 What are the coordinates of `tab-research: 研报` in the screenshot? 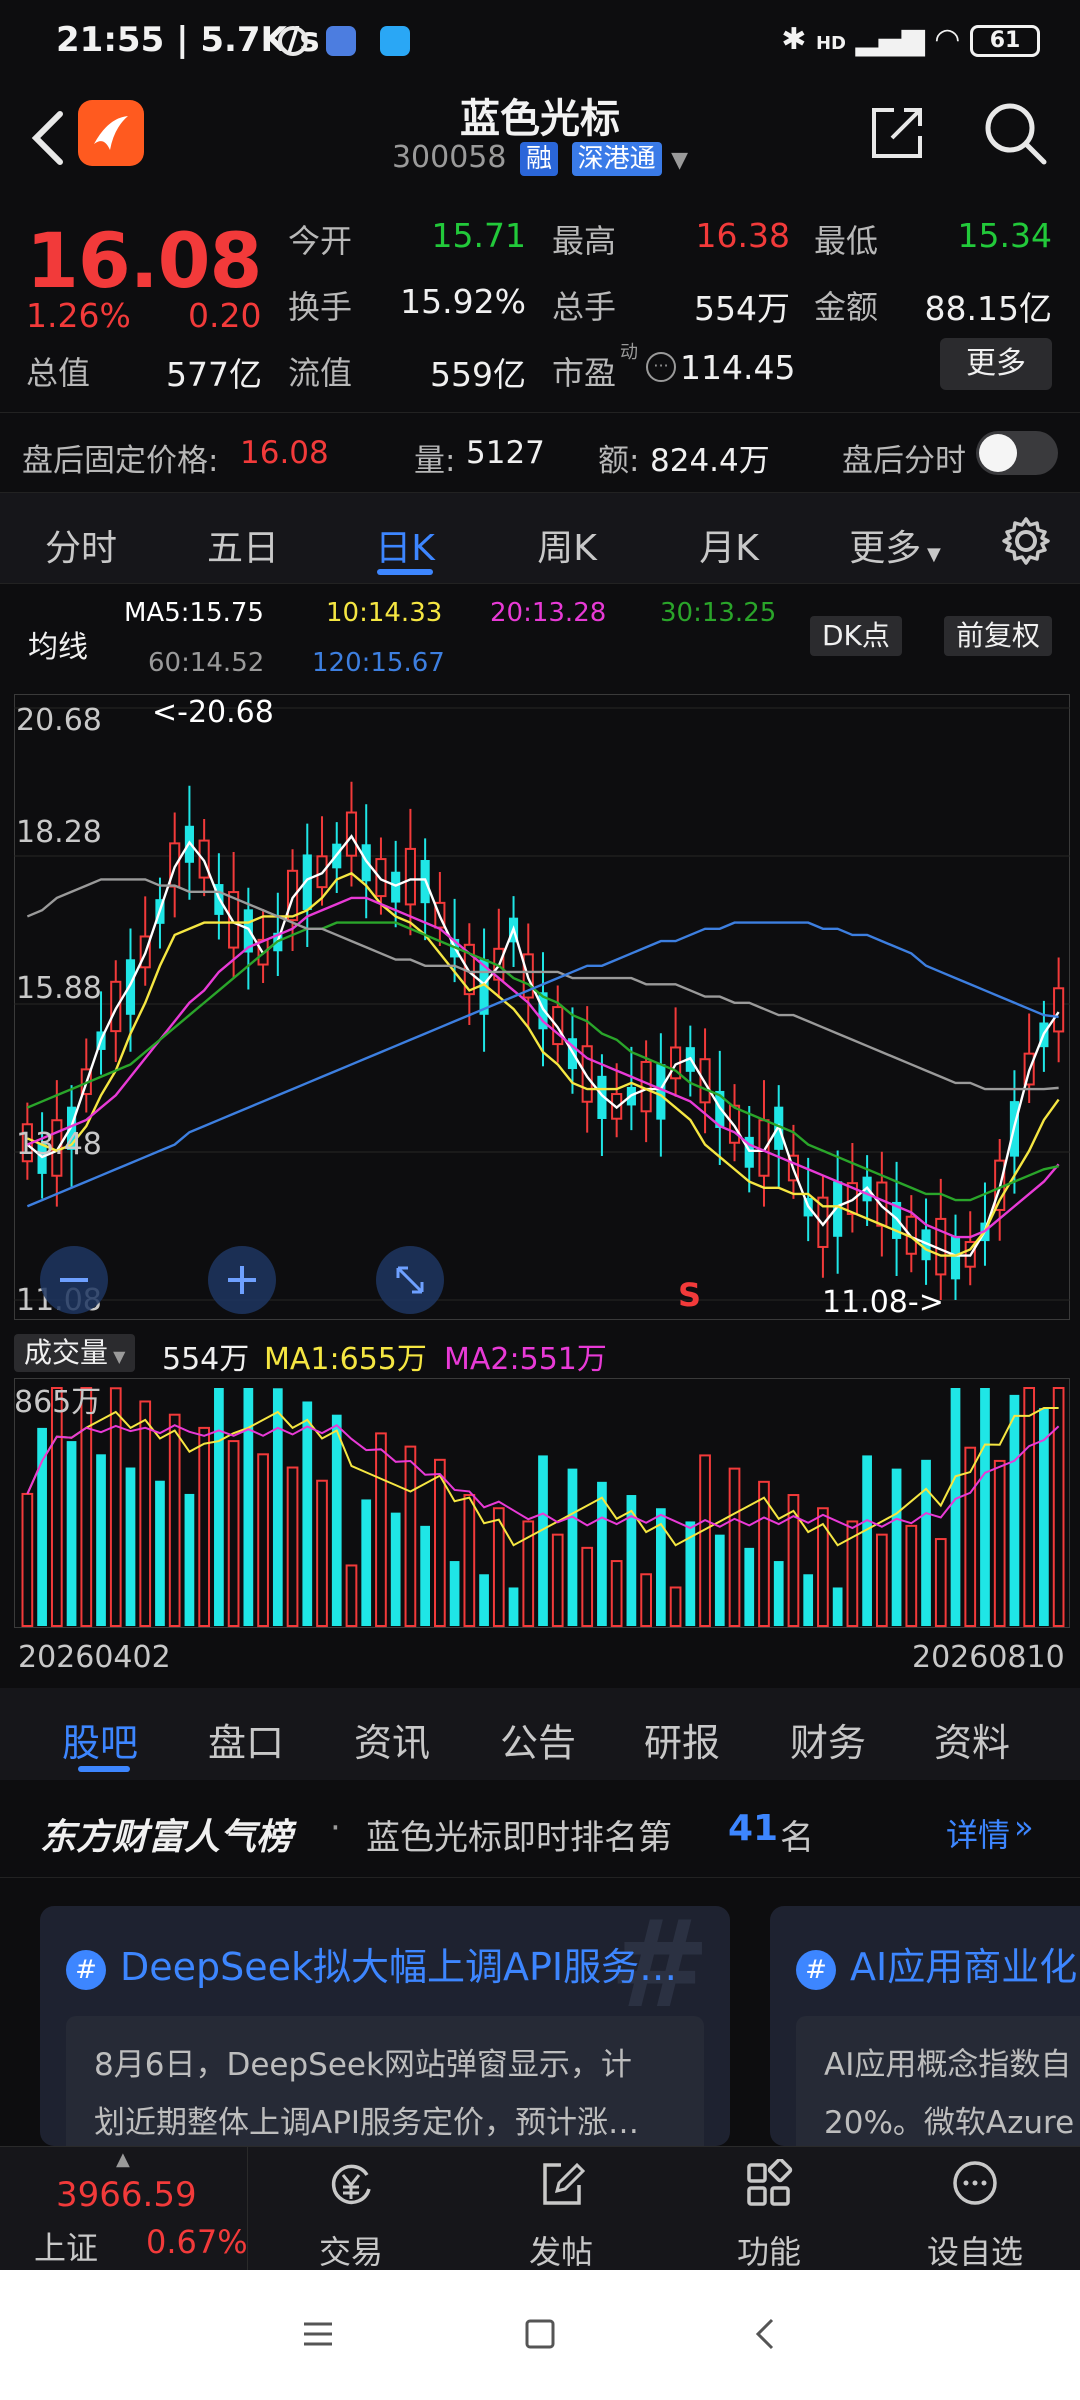 It's located at (682, 1739).